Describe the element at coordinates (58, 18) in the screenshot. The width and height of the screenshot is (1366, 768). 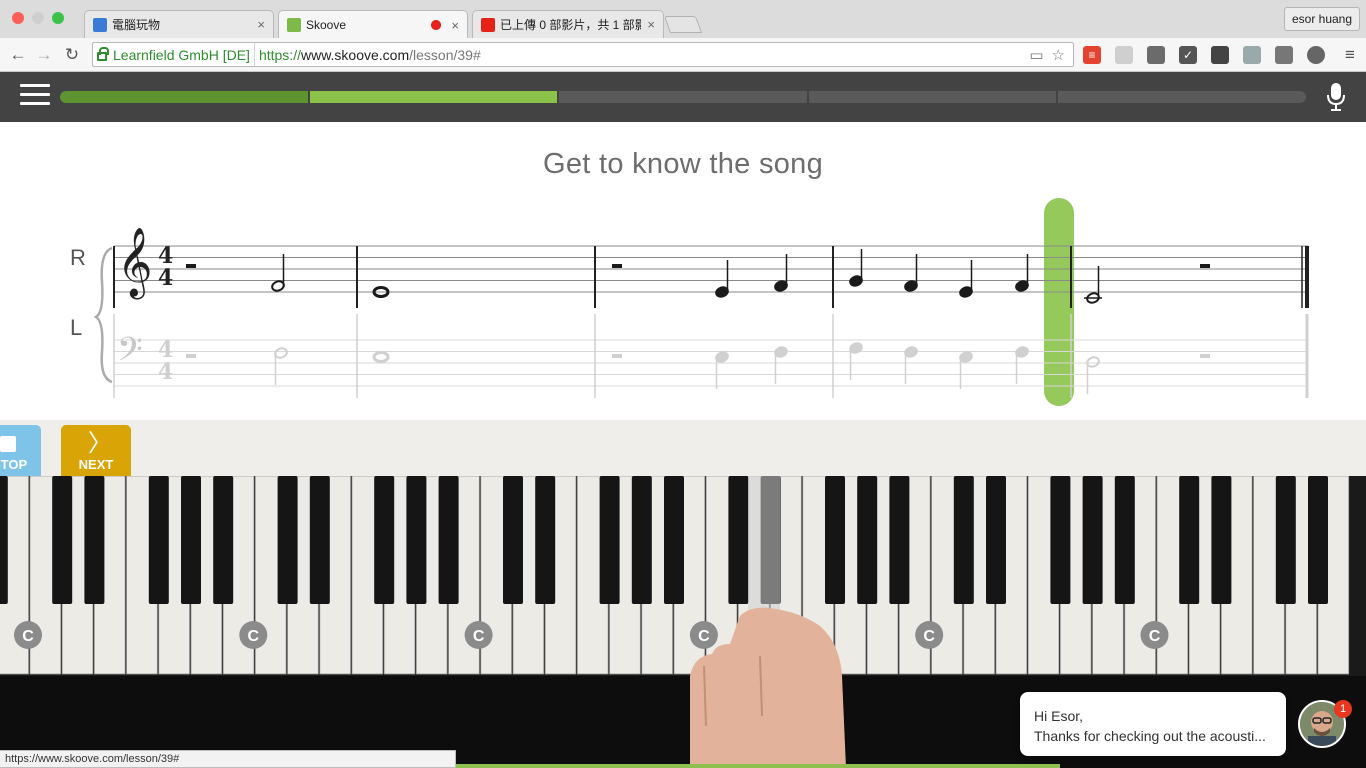
I see `maximize-window-button` at that location.